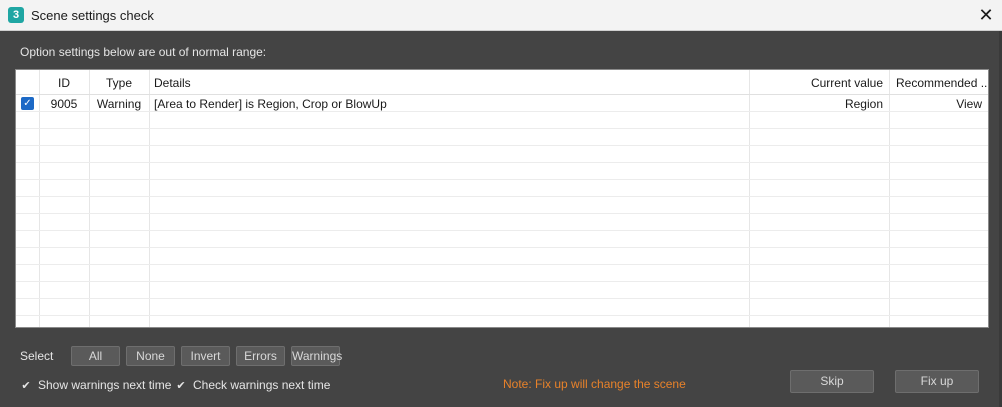  Describe the element at coordinates (260, 356) in the screenshot. I see `select-errors-button: Errors` at that location.